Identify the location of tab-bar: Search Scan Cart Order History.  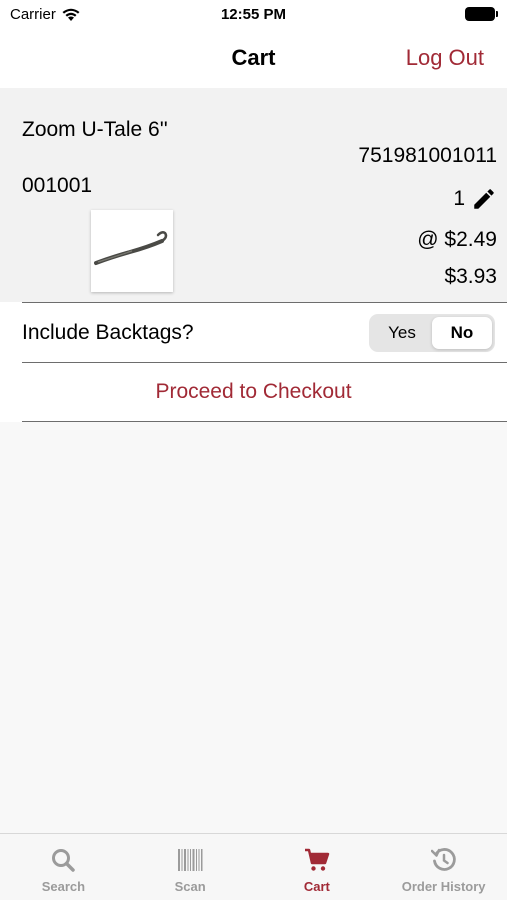
(253, 866).